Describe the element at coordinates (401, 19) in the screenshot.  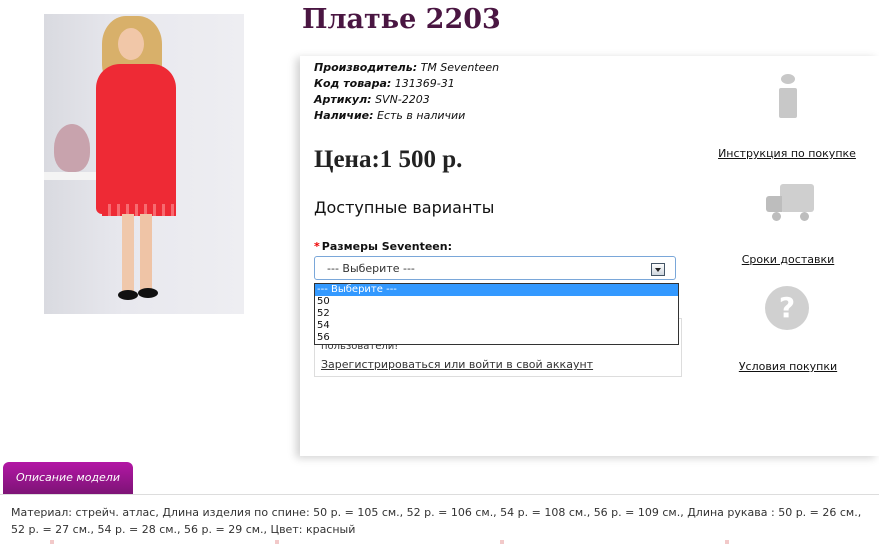
I see `page-title: Платье 2203` at that location.